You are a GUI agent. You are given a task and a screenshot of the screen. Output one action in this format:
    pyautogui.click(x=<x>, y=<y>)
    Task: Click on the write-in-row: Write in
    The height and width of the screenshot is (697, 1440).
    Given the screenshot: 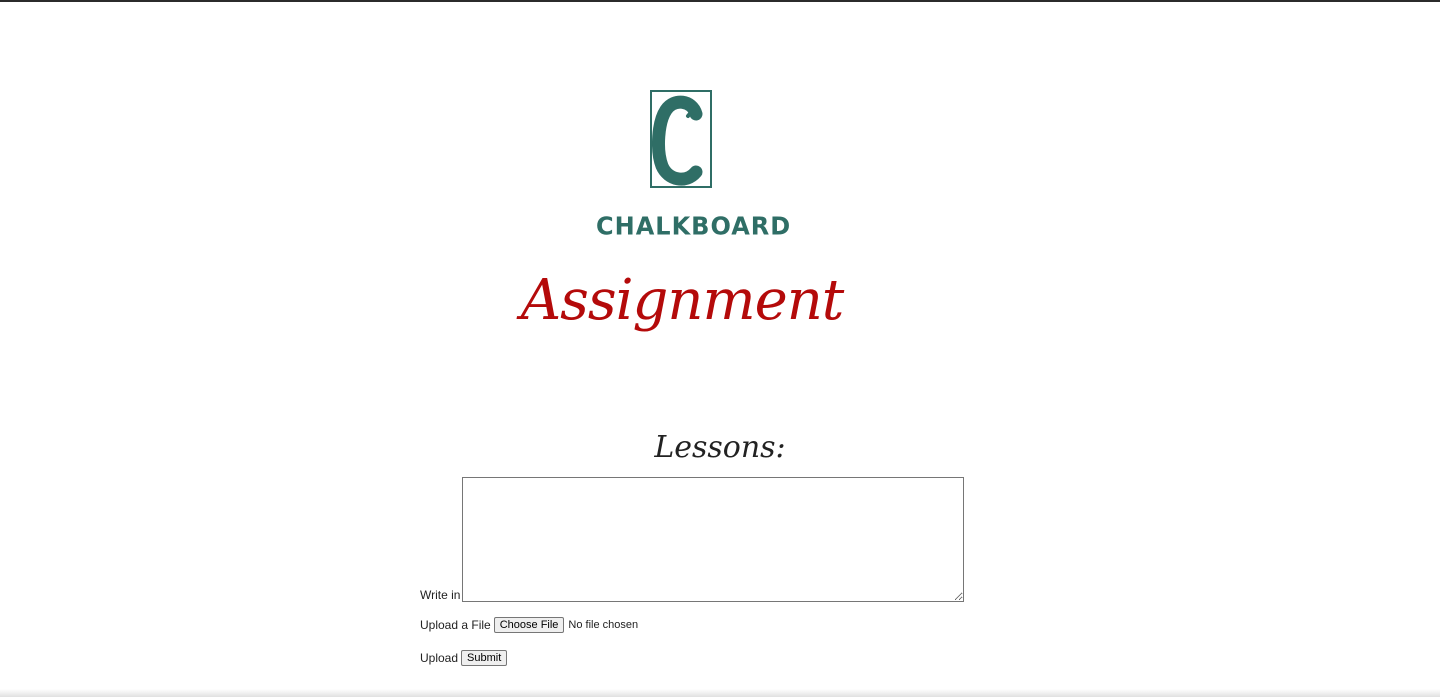 What is the action you would take?
    pyautogui.click(x=692, y=539)
    